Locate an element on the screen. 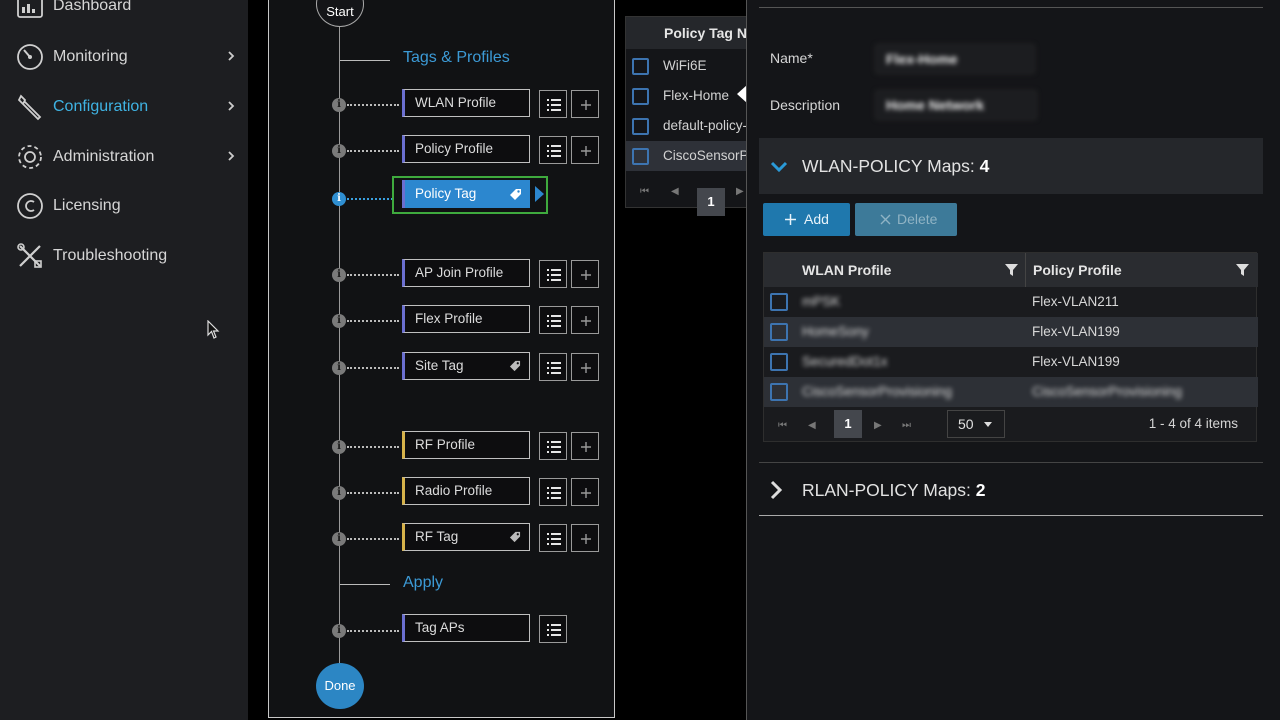  sidebar-item-monitoring: Monitoring is located at coordinates (124, 57).